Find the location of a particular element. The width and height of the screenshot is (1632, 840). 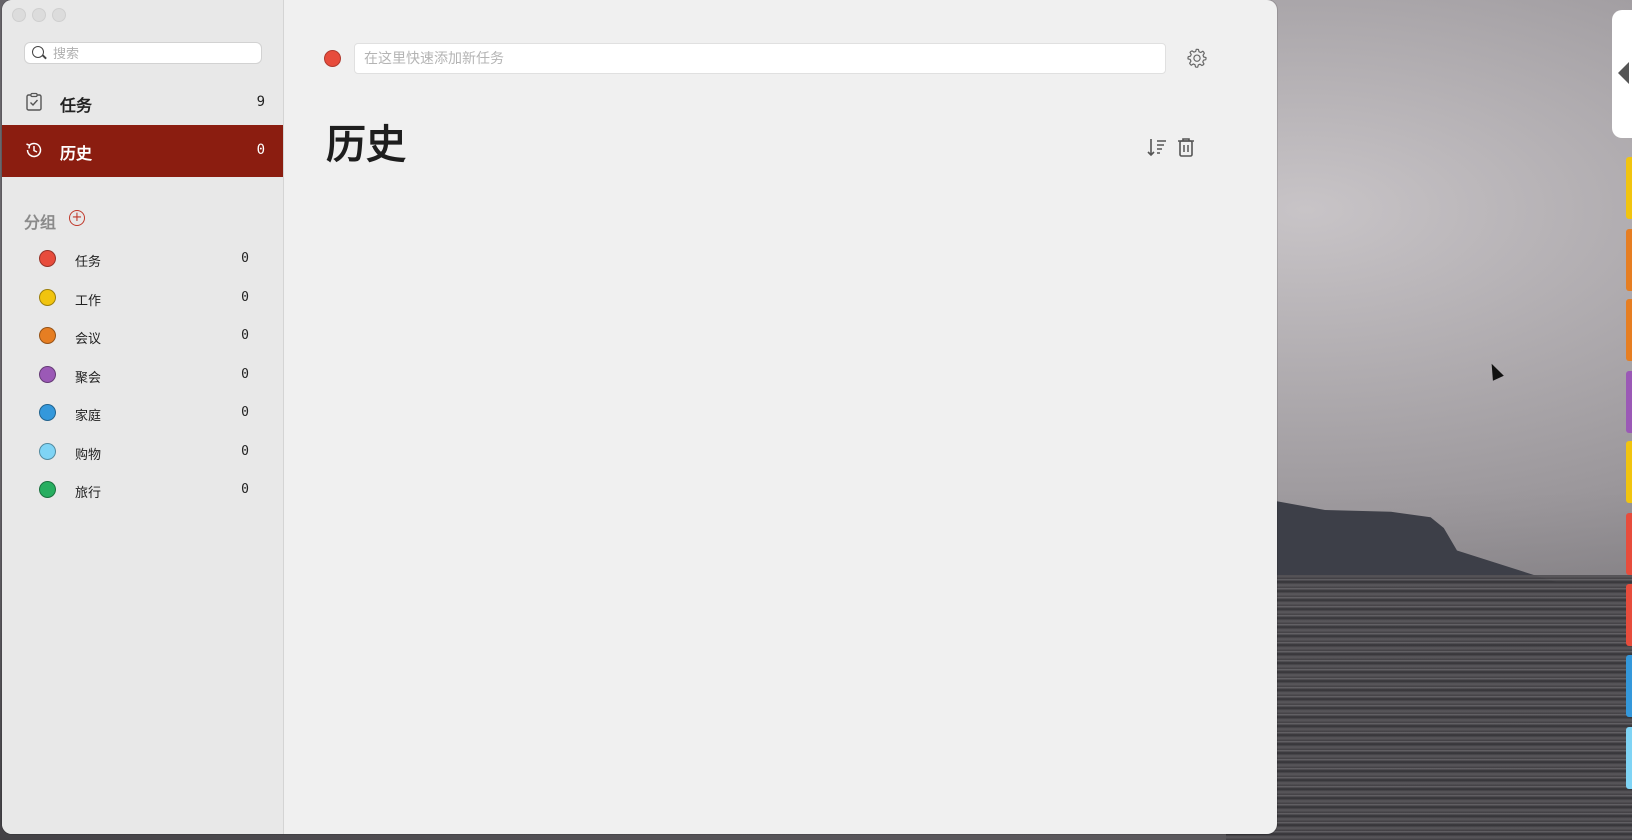

trash-icon is located at coordinates (1186, 147).